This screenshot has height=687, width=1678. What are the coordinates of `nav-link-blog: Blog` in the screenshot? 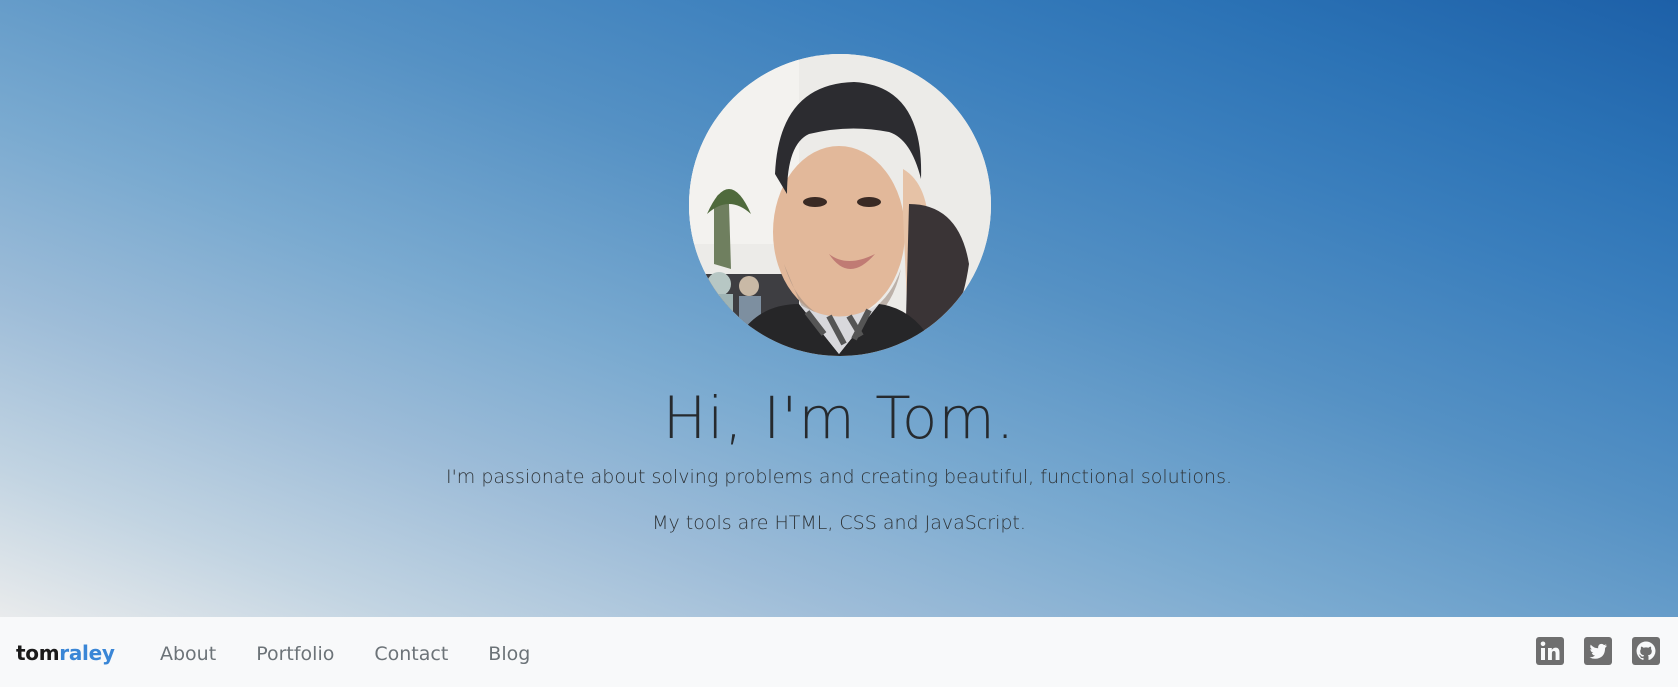 It's located at (509, 654).